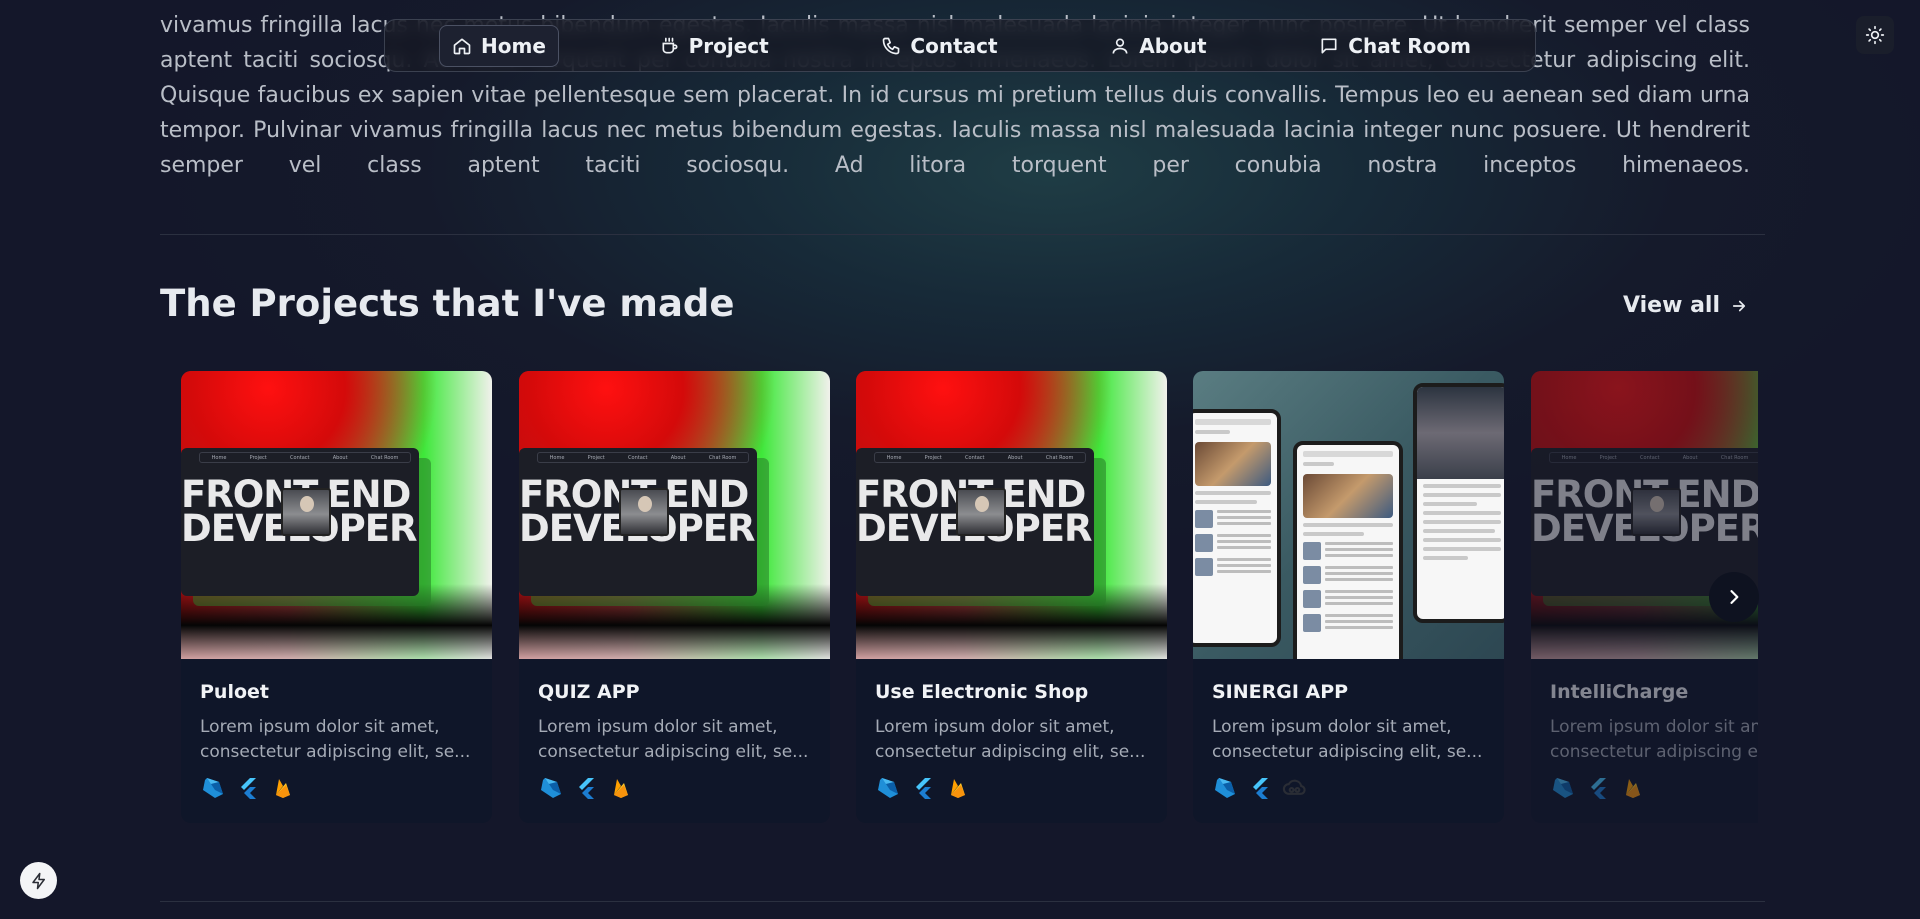 The height and width of the screenshot is (919, 1920). I want to click on quick-action-button, so click(38, 880).